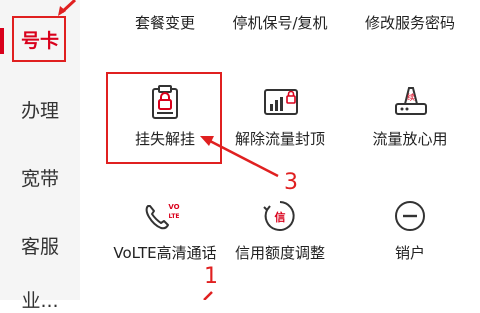  What do you see at coordinates (211, 276) in the screenshot?
I see `annotation-step-1: 1` at bounding box center [211, 276].